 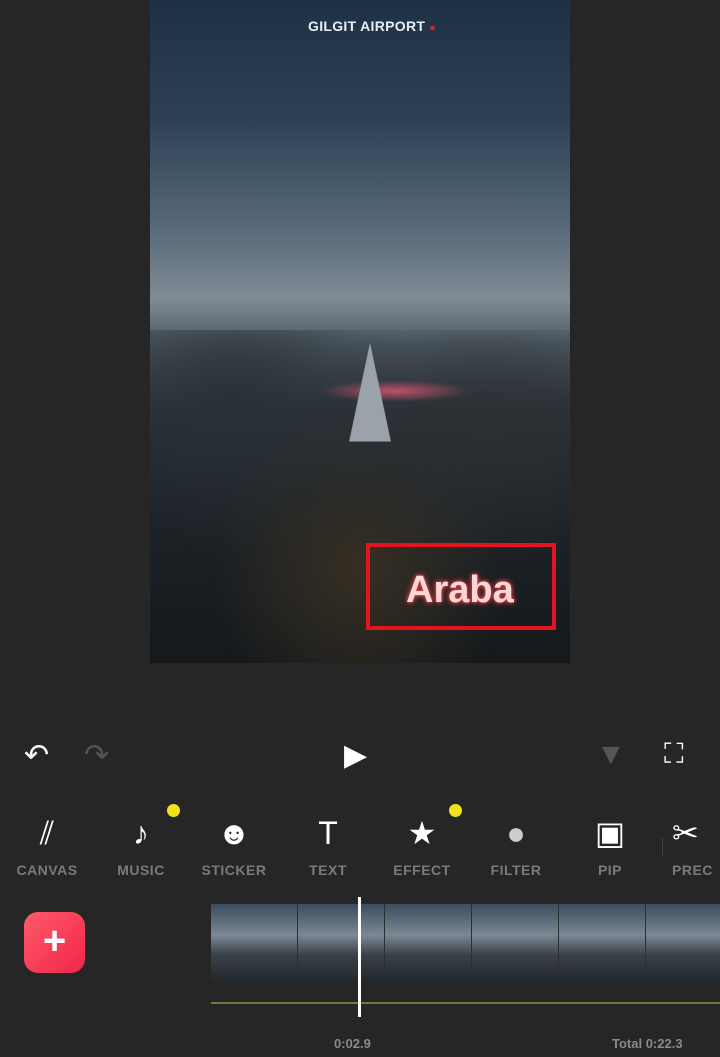 I want to click on fullscreen-icon: ⛶, so click(x=674, y=754).